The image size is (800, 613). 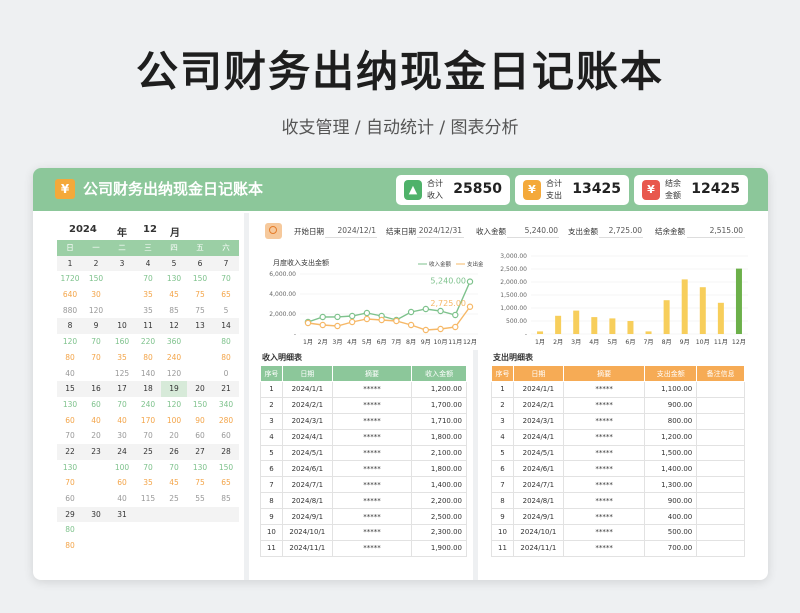 What do you see at coordinates (307, 501) in the screenshot?
I see `table-cell: 2024/8/1` at bounding box center [307, 501].